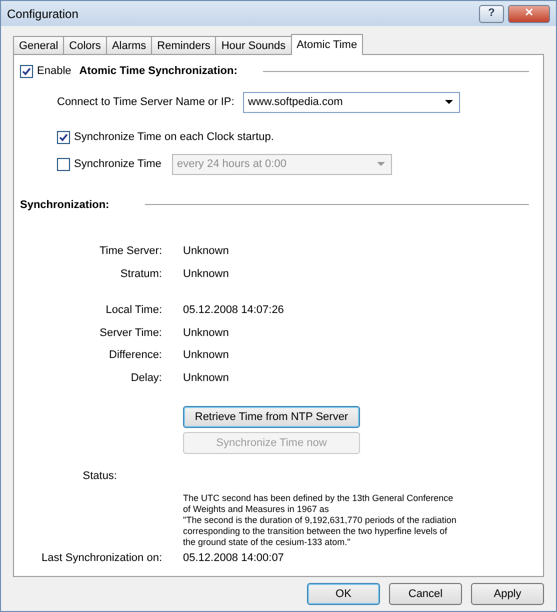 The width and height of the screenshot is (557, 612). Describe the element at coordinates (253, 45) in the screenshot. I see `tab: Hour Sounds` at that location.